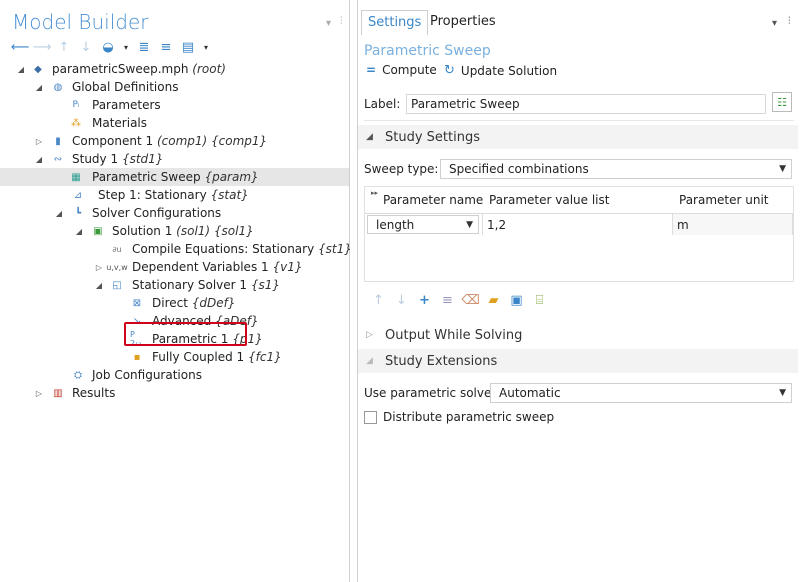 The image size is (802, 582). I want to click on range-icon: ⌸, so click(539, 300).